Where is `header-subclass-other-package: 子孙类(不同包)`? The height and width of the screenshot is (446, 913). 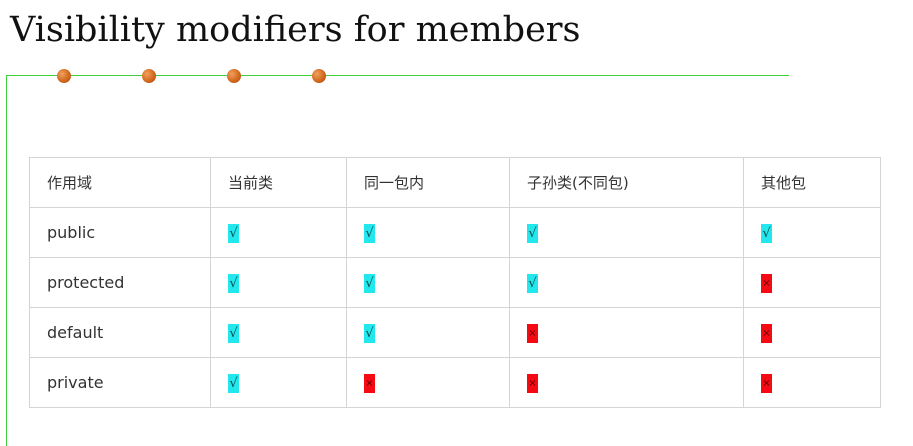 header-subclass-other-package: 子孙类(不同包) is located at coordinates (626, 182).